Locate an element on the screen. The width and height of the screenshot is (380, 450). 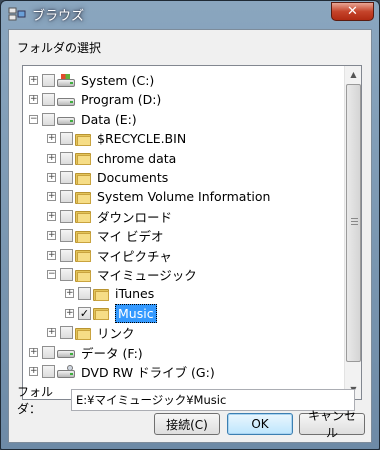
tree-item: + Documents is located at coordinates (184, 177).